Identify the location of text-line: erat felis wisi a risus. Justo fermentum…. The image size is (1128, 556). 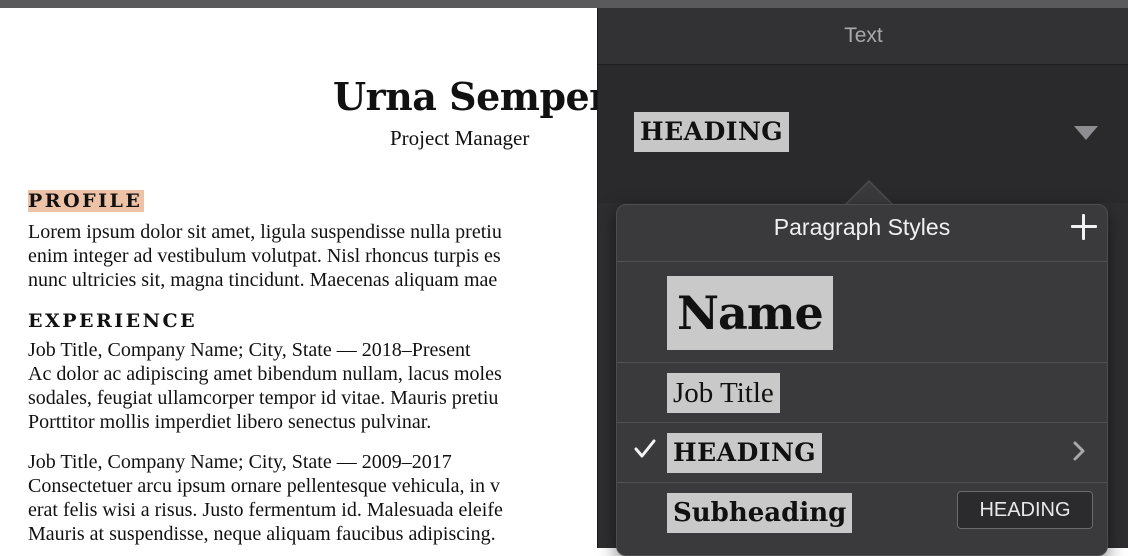
(265, 510).